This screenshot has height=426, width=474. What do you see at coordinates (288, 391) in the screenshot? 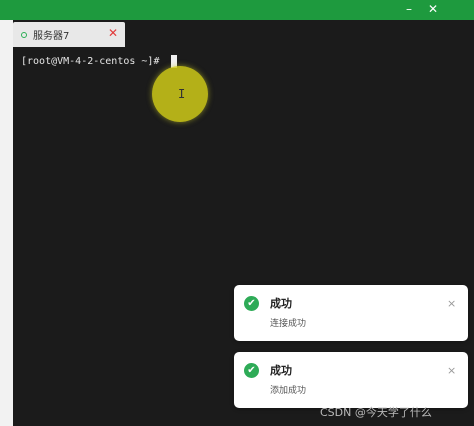
I see `toast-message: 添加成功` at bounding box center [288, 391].